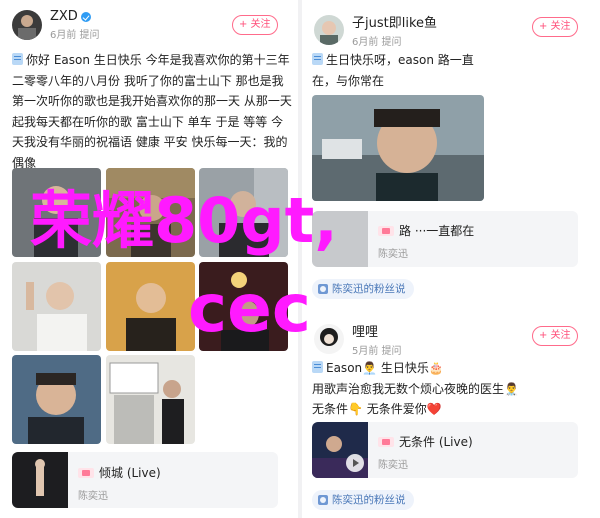 This screenshot has width=600, height=518. I want to click on watermark-line-1: 荣耀80gt,, so click(184, 220).